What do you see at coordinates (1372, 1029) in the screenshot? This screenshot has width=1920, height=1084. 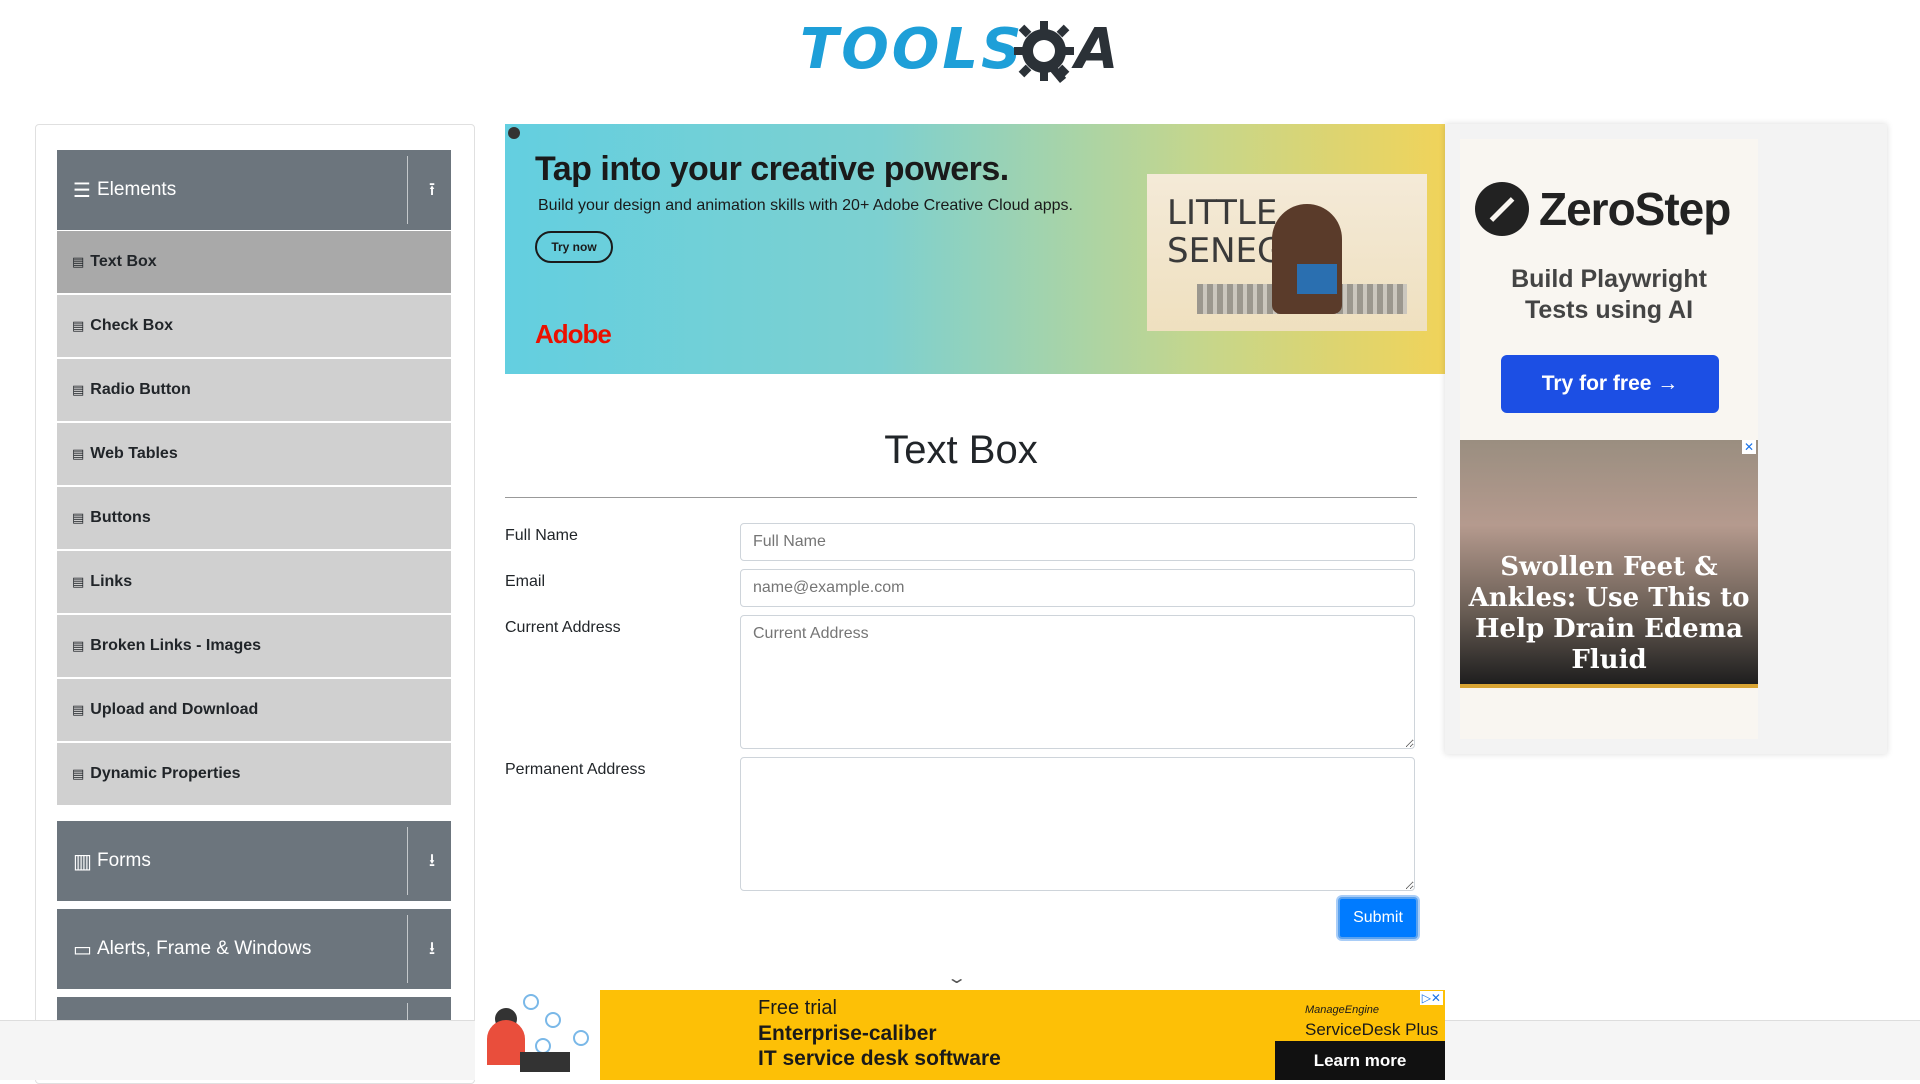 I see `brand-name: ServiceDesk Plus` at bounding box center [1372, 1029].